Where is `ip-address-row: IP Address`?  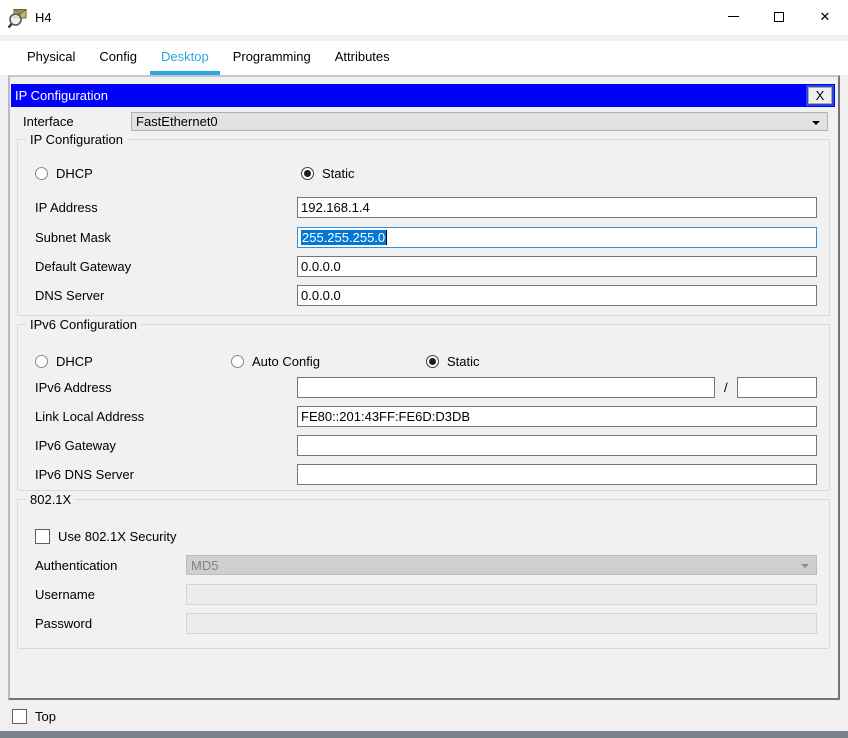
ip-address-row: IP Address is located at coordinates (426, 207).